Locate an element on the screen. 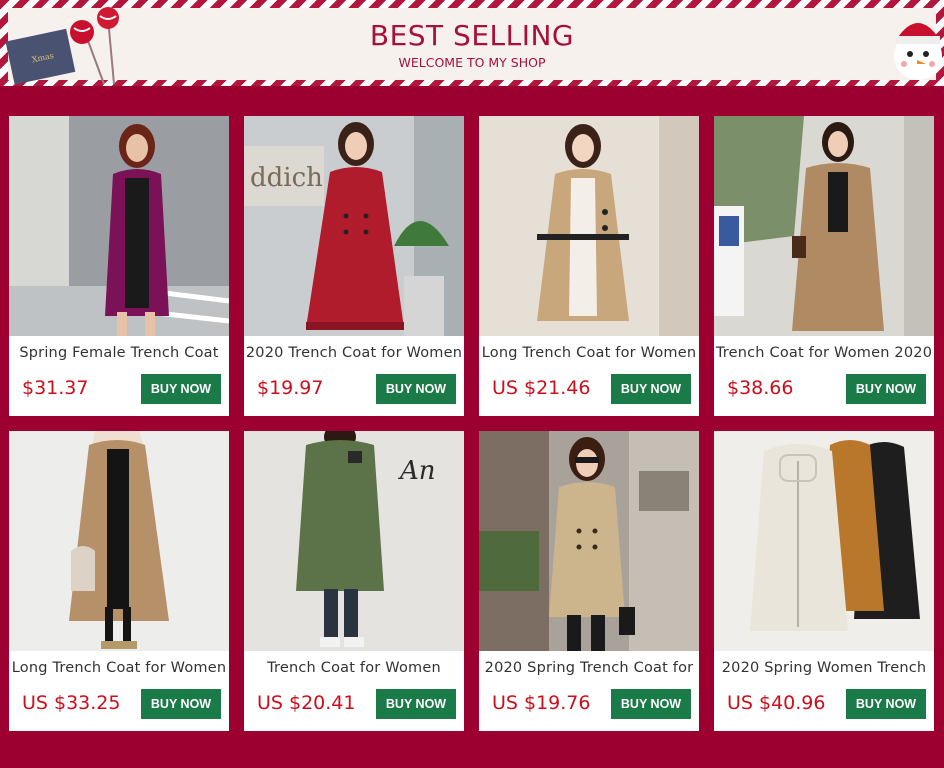  product-price: US $21.46 is located at coordinates (541, 388).